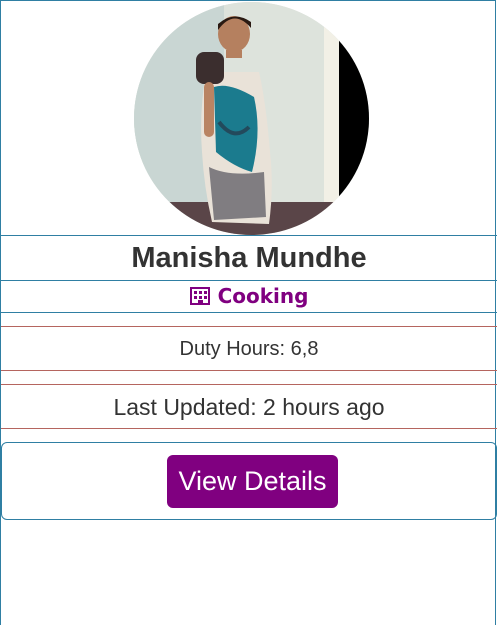 The height and width of the screenshot is (625, 497). I want to click on name-row: Manisha Mundhe, so click(249, 258).